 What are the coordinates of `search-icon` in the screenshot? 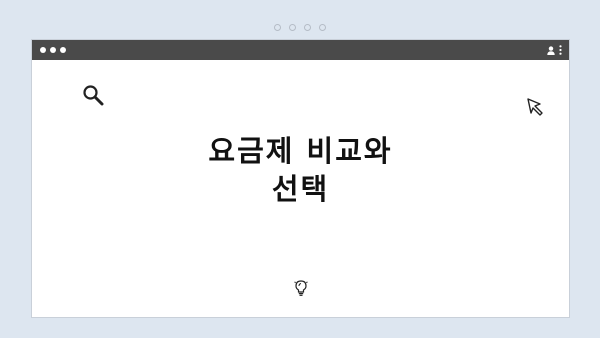 It's located at (93, 97).